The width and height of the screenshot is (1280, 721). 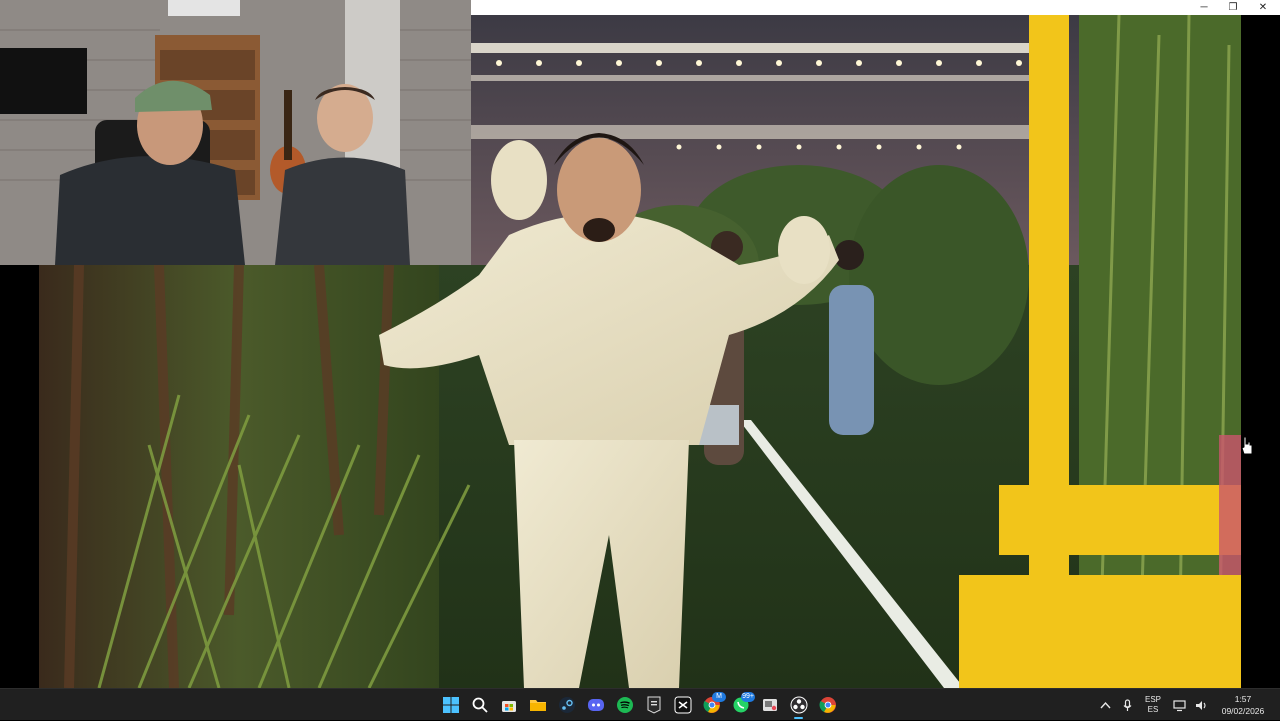 What do you see at coordinates (1153, 709) in the screenshot?
I see `keyboard-layout-code: ES` at bounding box center [1153, 709].